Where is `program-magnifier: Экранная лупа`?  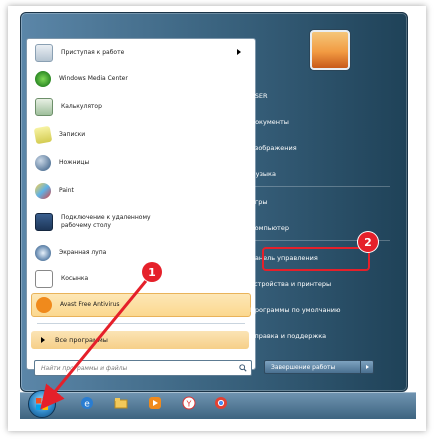
program-magnifier: Экранная лупа is located at coordinates (140, 253).